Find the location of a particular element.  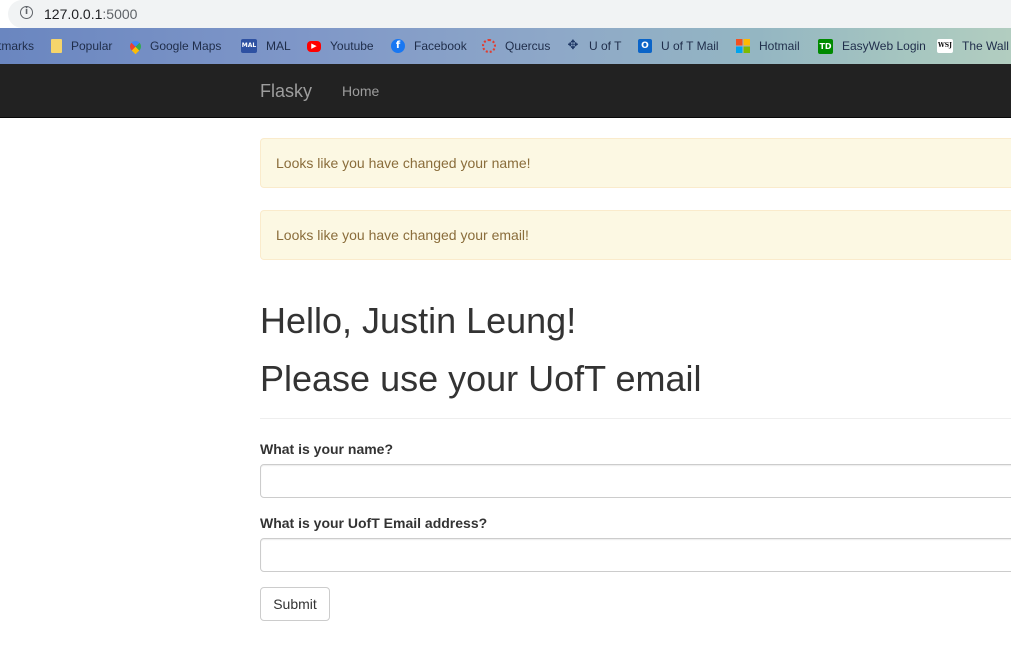

td-icon: TD is located at coordinates (825, 46).